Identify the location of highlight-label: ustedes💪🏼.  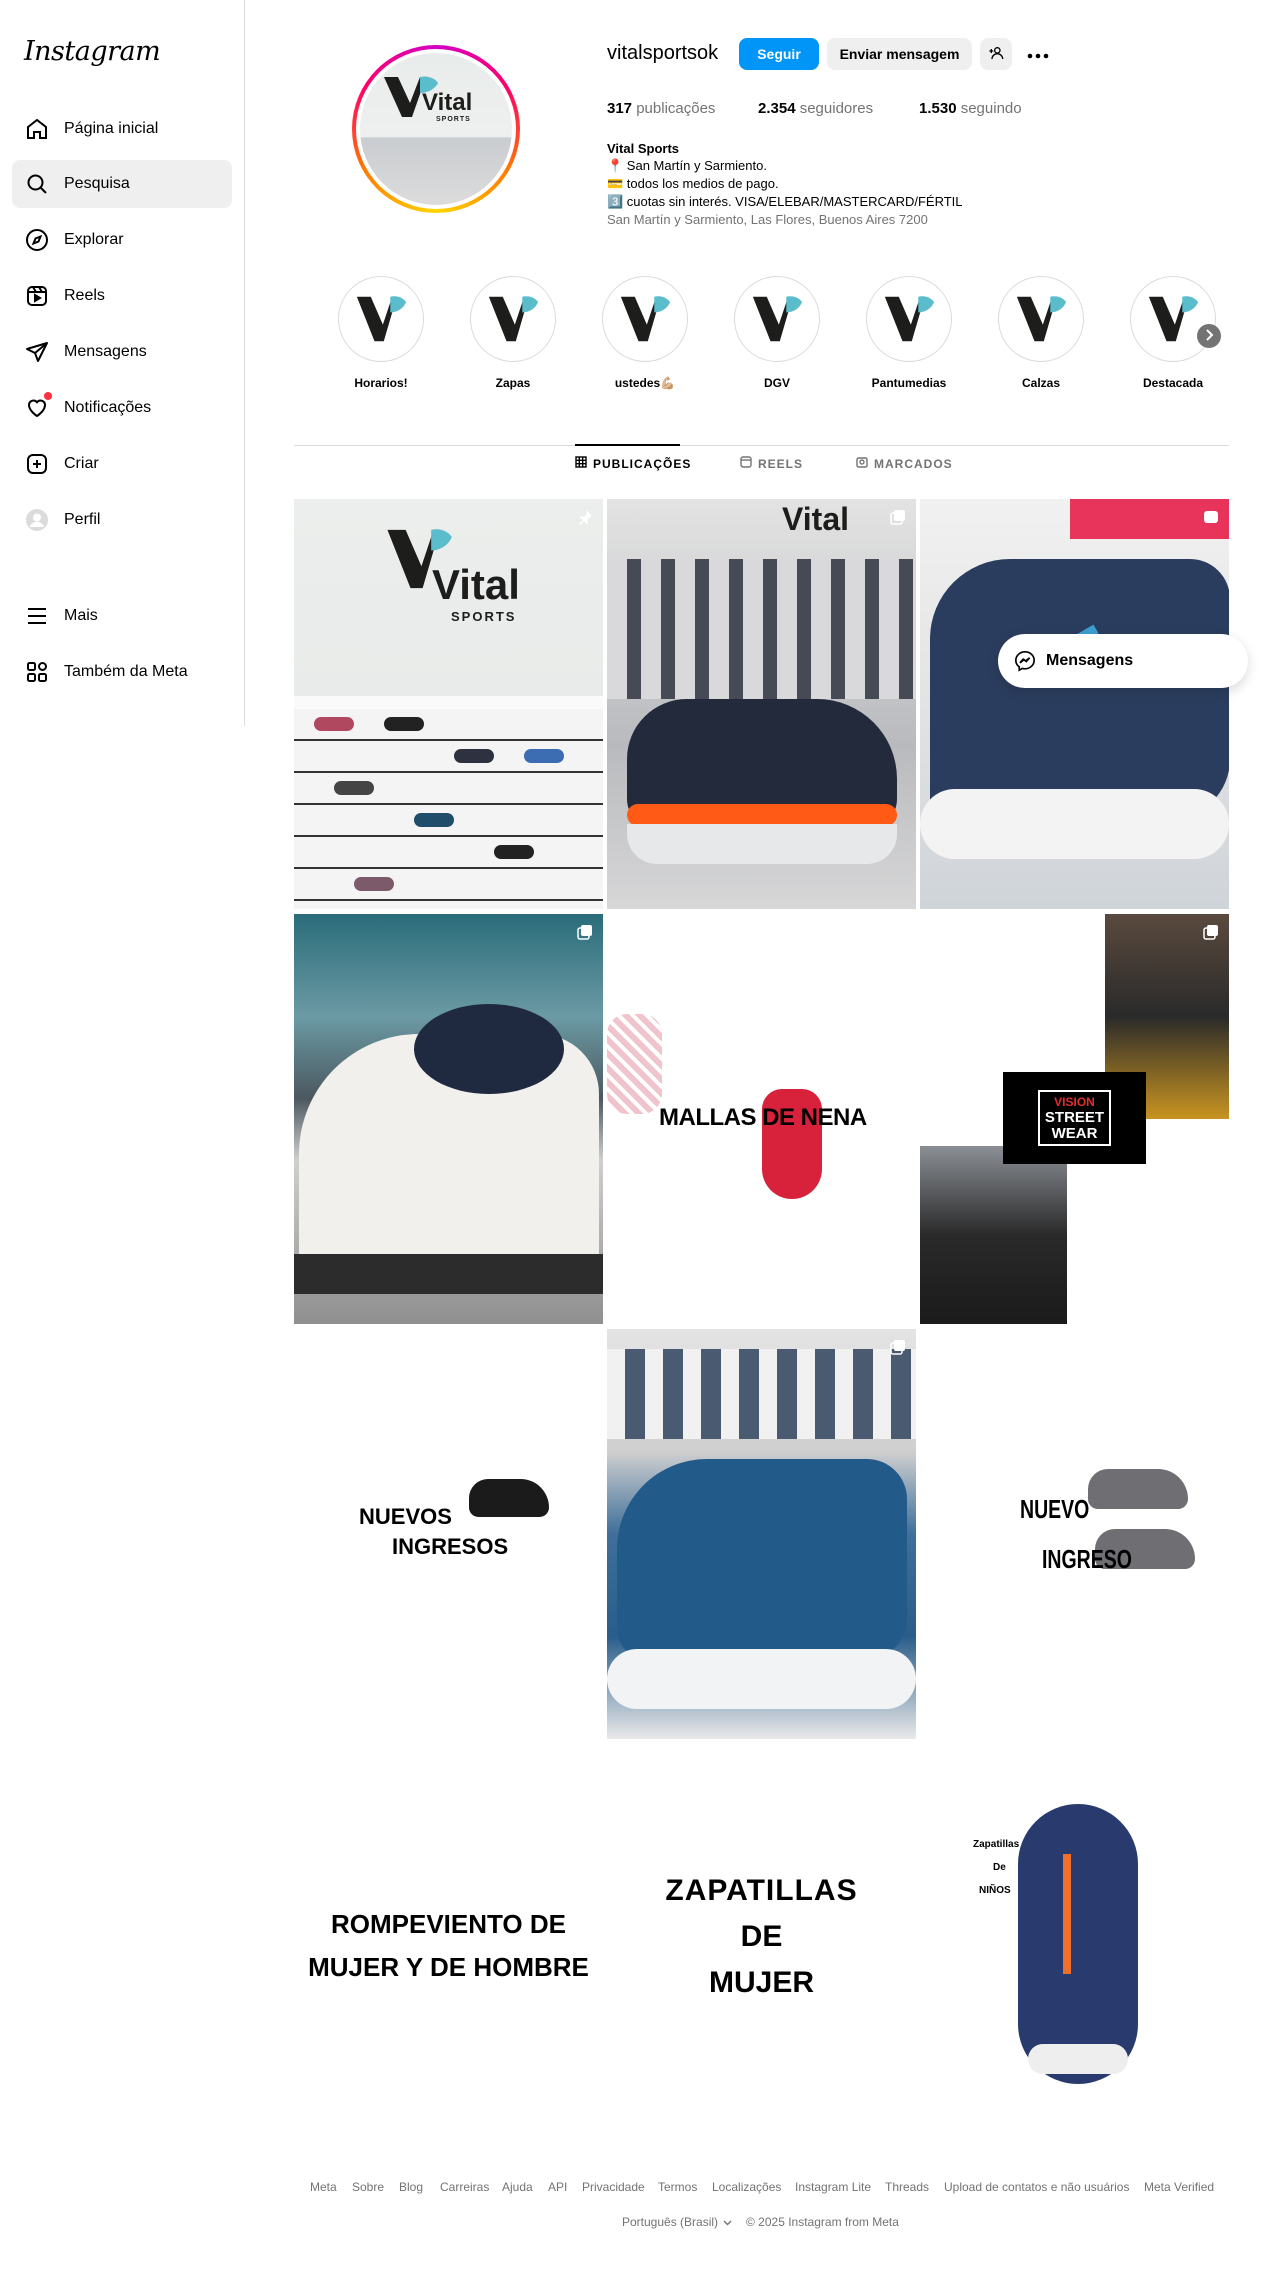
(645, 383).